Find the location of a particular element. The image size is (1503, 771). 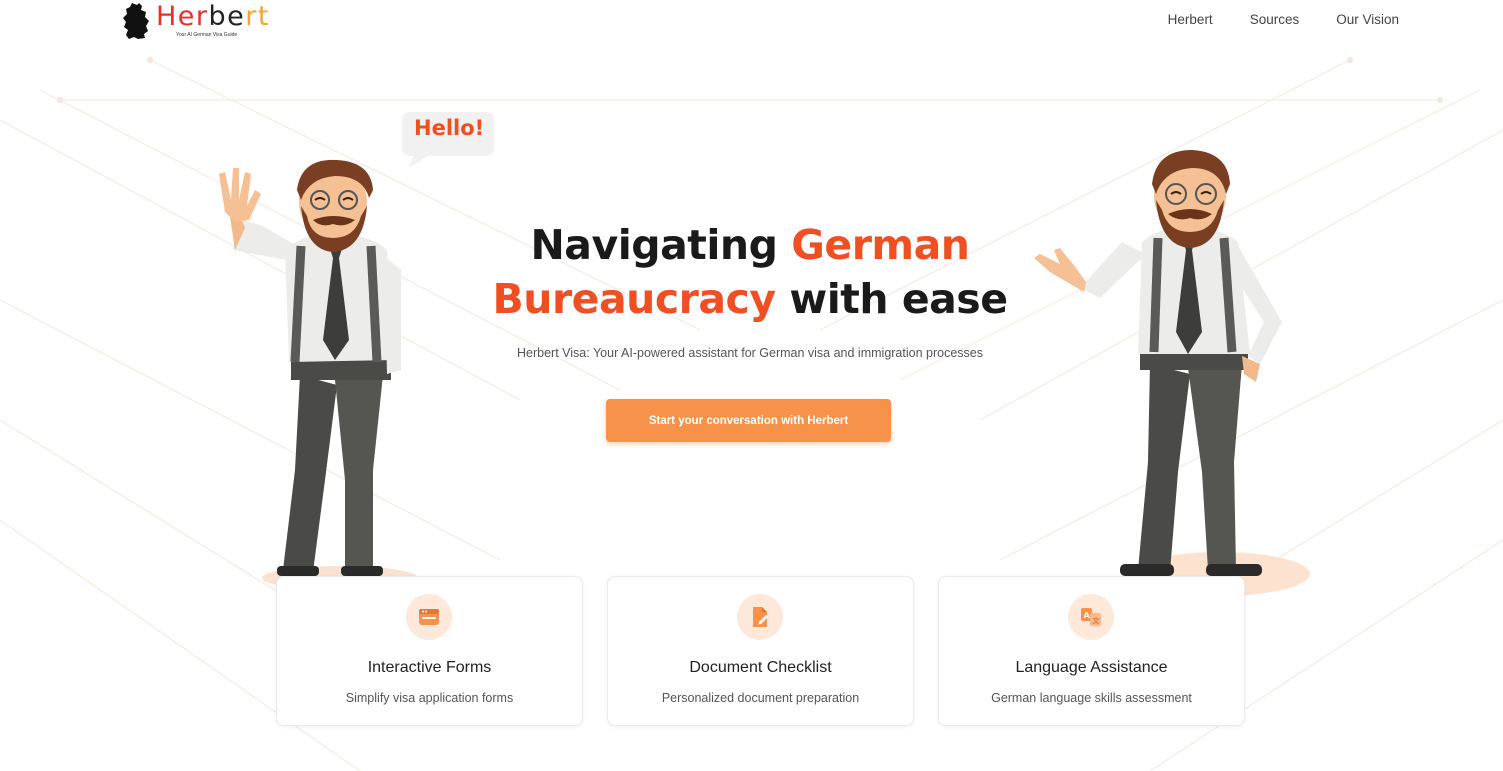

logo-tagline: Your AI German Visa Guide is located at coordinates (207, 35).